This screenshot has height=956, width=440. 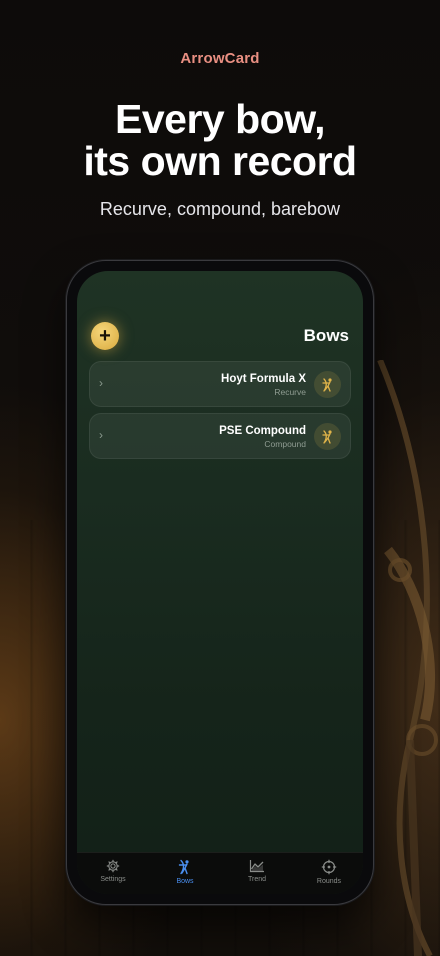 I want to click on gear-icon, so click(x=113, y=866).